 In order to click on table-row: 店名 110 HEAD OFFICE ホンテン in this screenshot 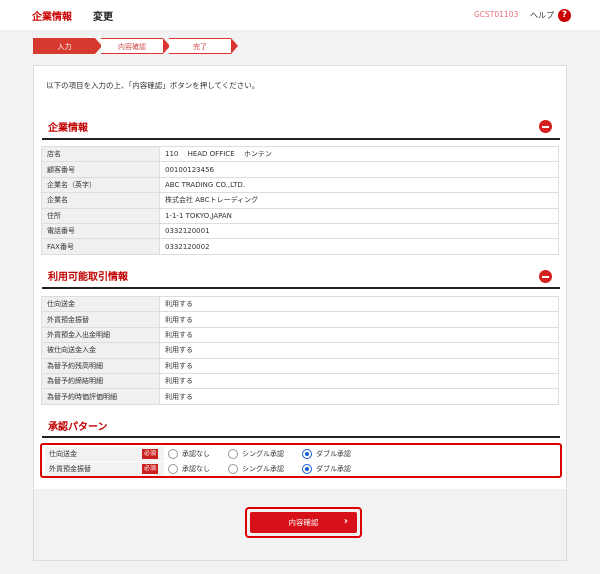, I will do `click(300, 154)`.